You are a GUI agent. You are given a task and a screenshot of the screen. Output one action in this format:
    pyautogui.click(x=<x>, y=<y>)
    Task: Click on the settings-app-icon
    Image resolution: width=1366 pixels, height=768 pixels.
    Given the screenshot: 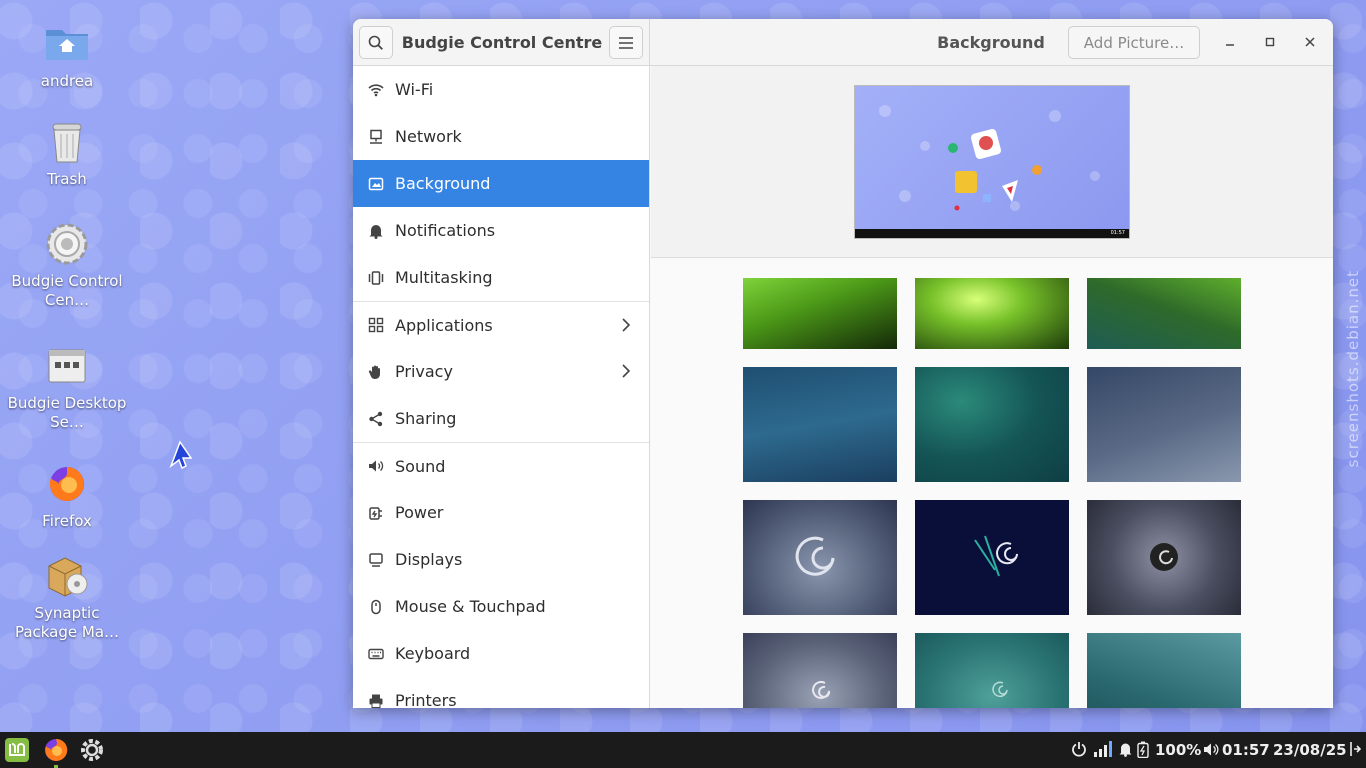 What is the action you would take?
    pyautogui.click(x=67, y=366)
    